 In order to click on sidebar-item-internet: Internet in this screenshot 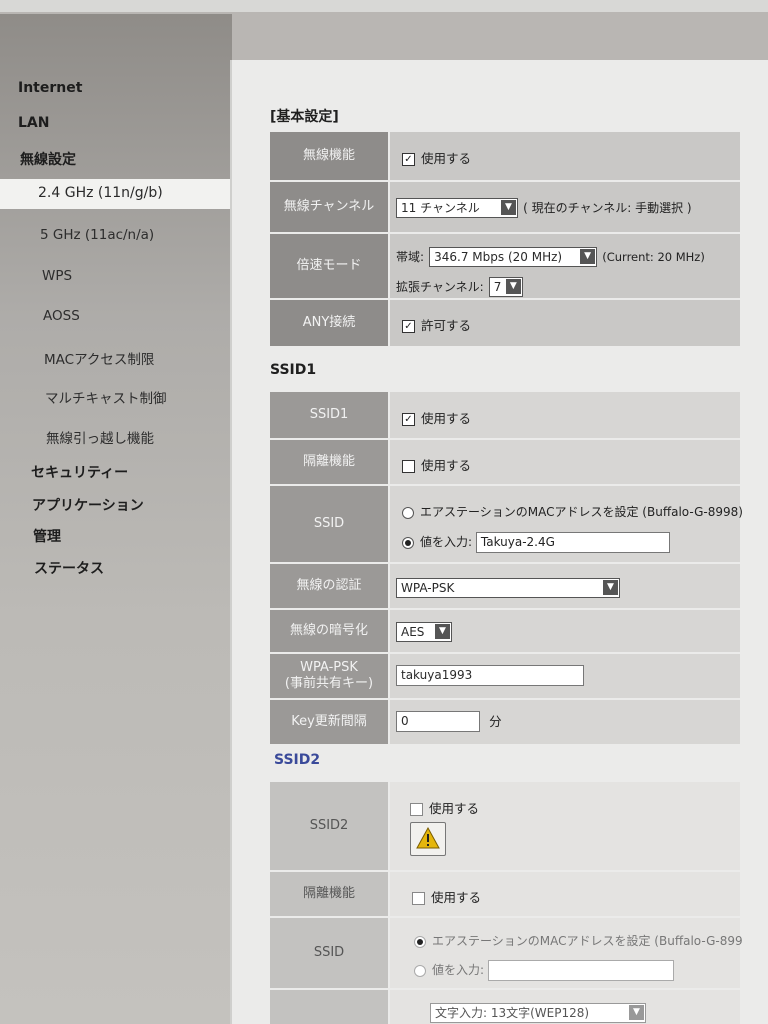, I will do `click(50, 88)`.